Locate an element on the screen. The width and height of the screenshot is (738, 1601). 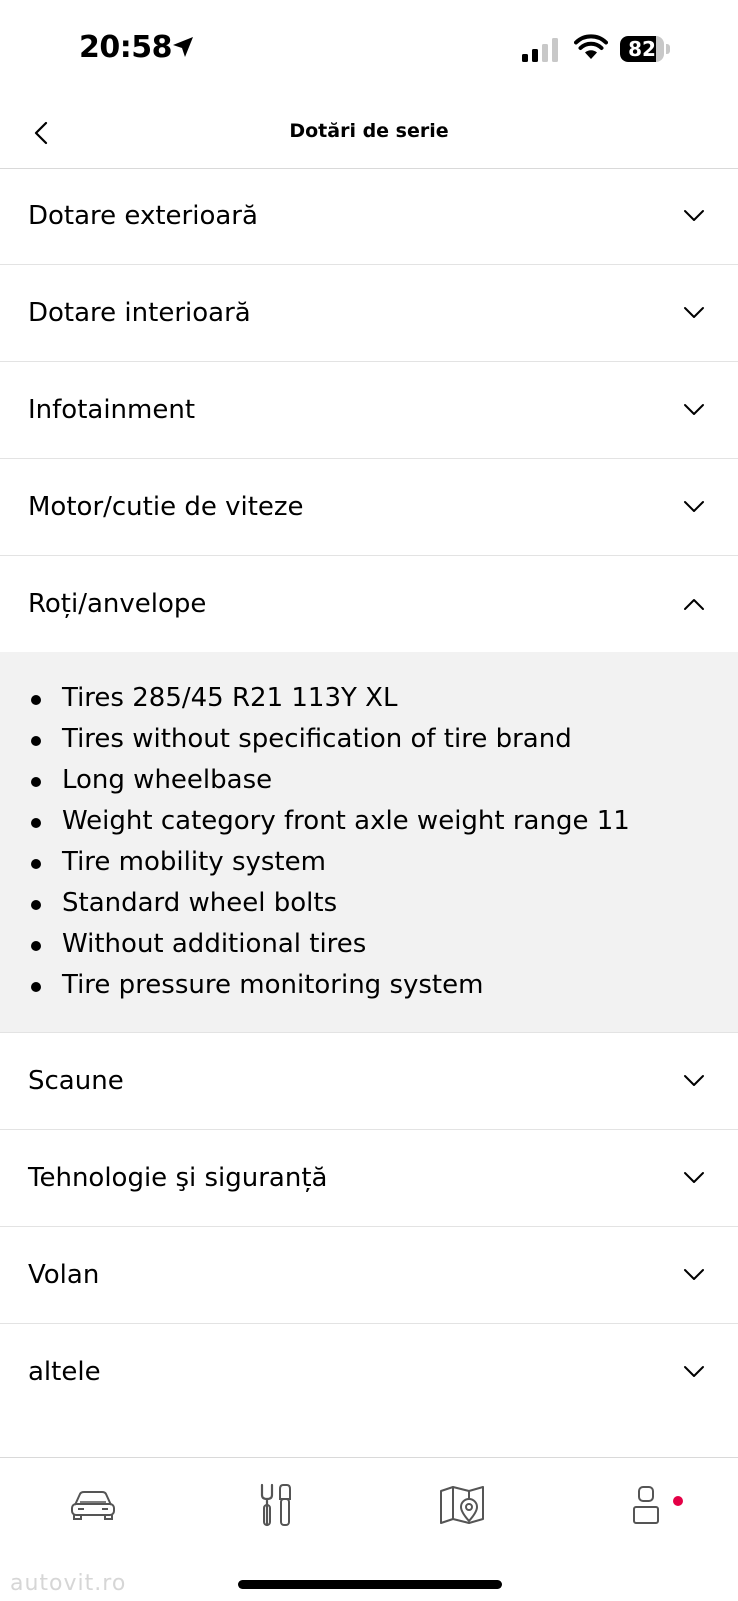
accordion-item-technology: Tehnologie şi siguranță is located at coordinates (369, 1178).